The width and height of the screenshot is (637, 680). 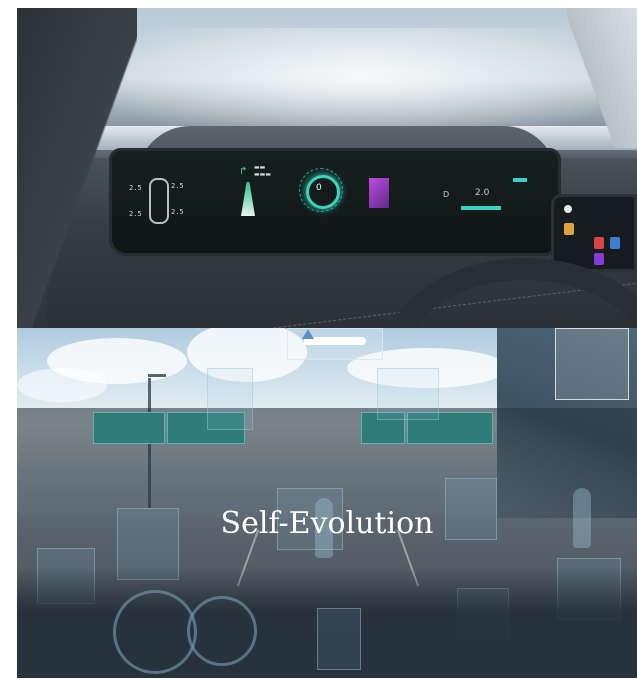 I want to click on battery-icon, so click(x=520, y=180).